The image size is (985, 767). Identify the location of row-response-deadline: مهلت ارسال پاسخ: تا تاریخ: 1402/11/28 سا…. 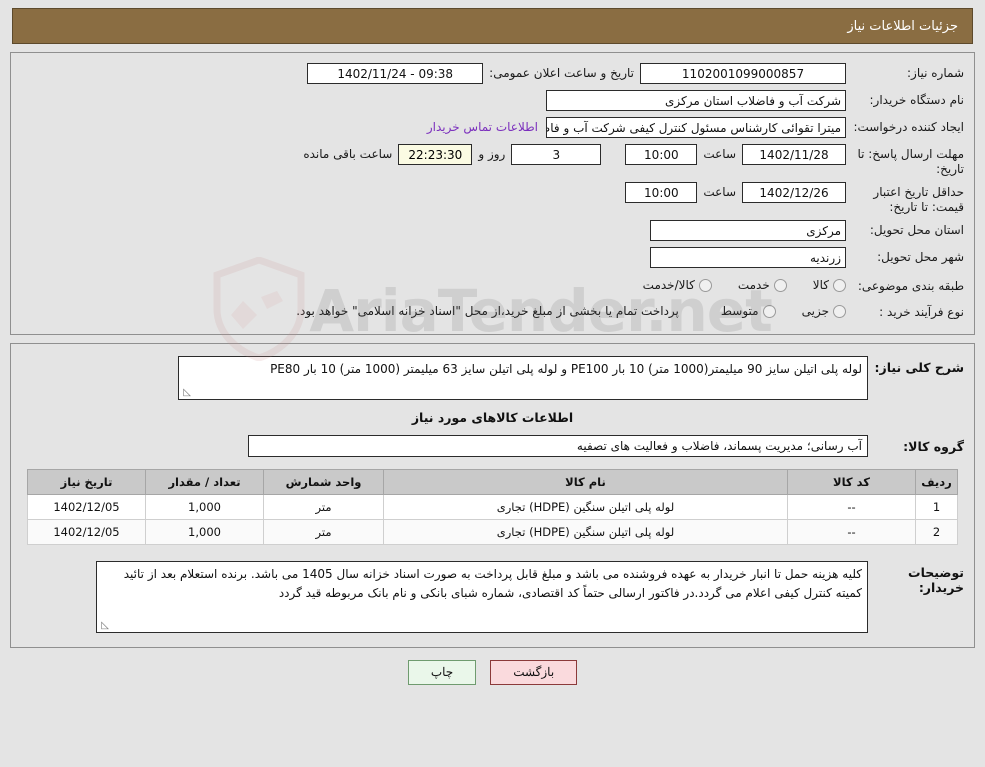
(492, 160).